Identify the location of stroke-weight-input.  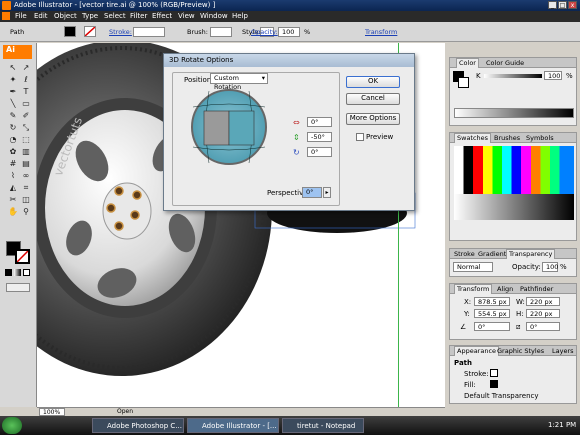
(149, 32).